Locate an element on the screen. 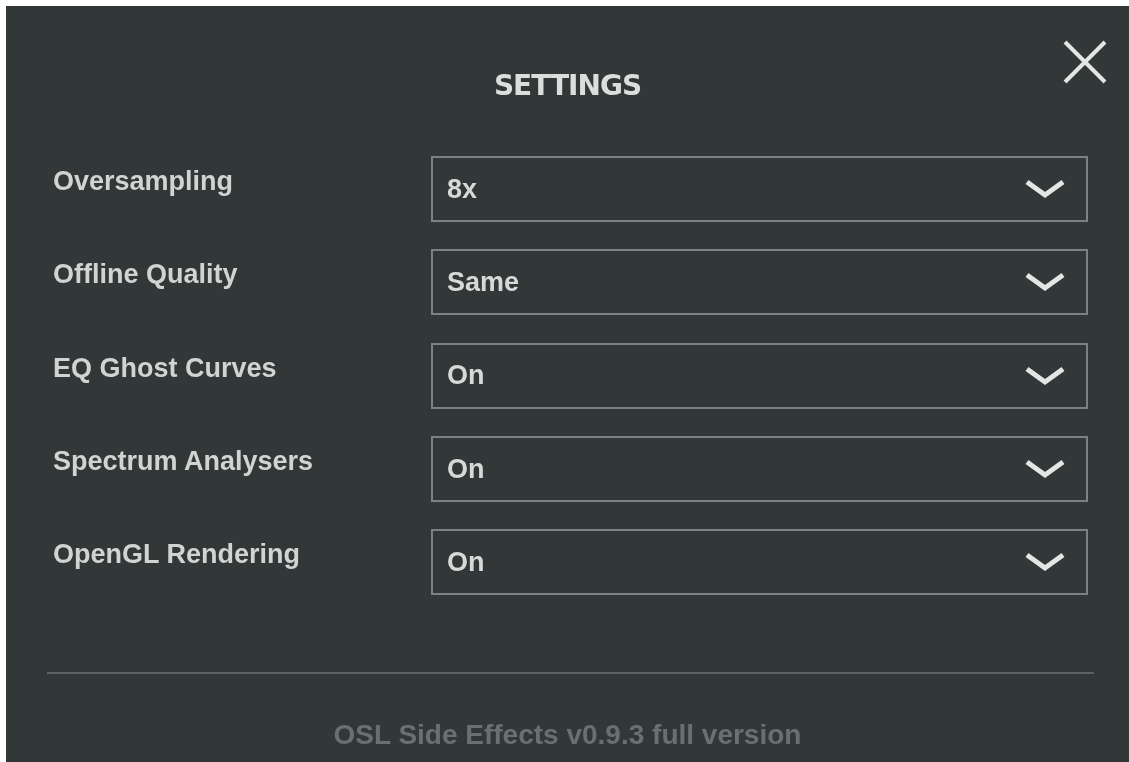 The image size is (1129, 762). dropdown: Same is located at coordinates (759, 282).